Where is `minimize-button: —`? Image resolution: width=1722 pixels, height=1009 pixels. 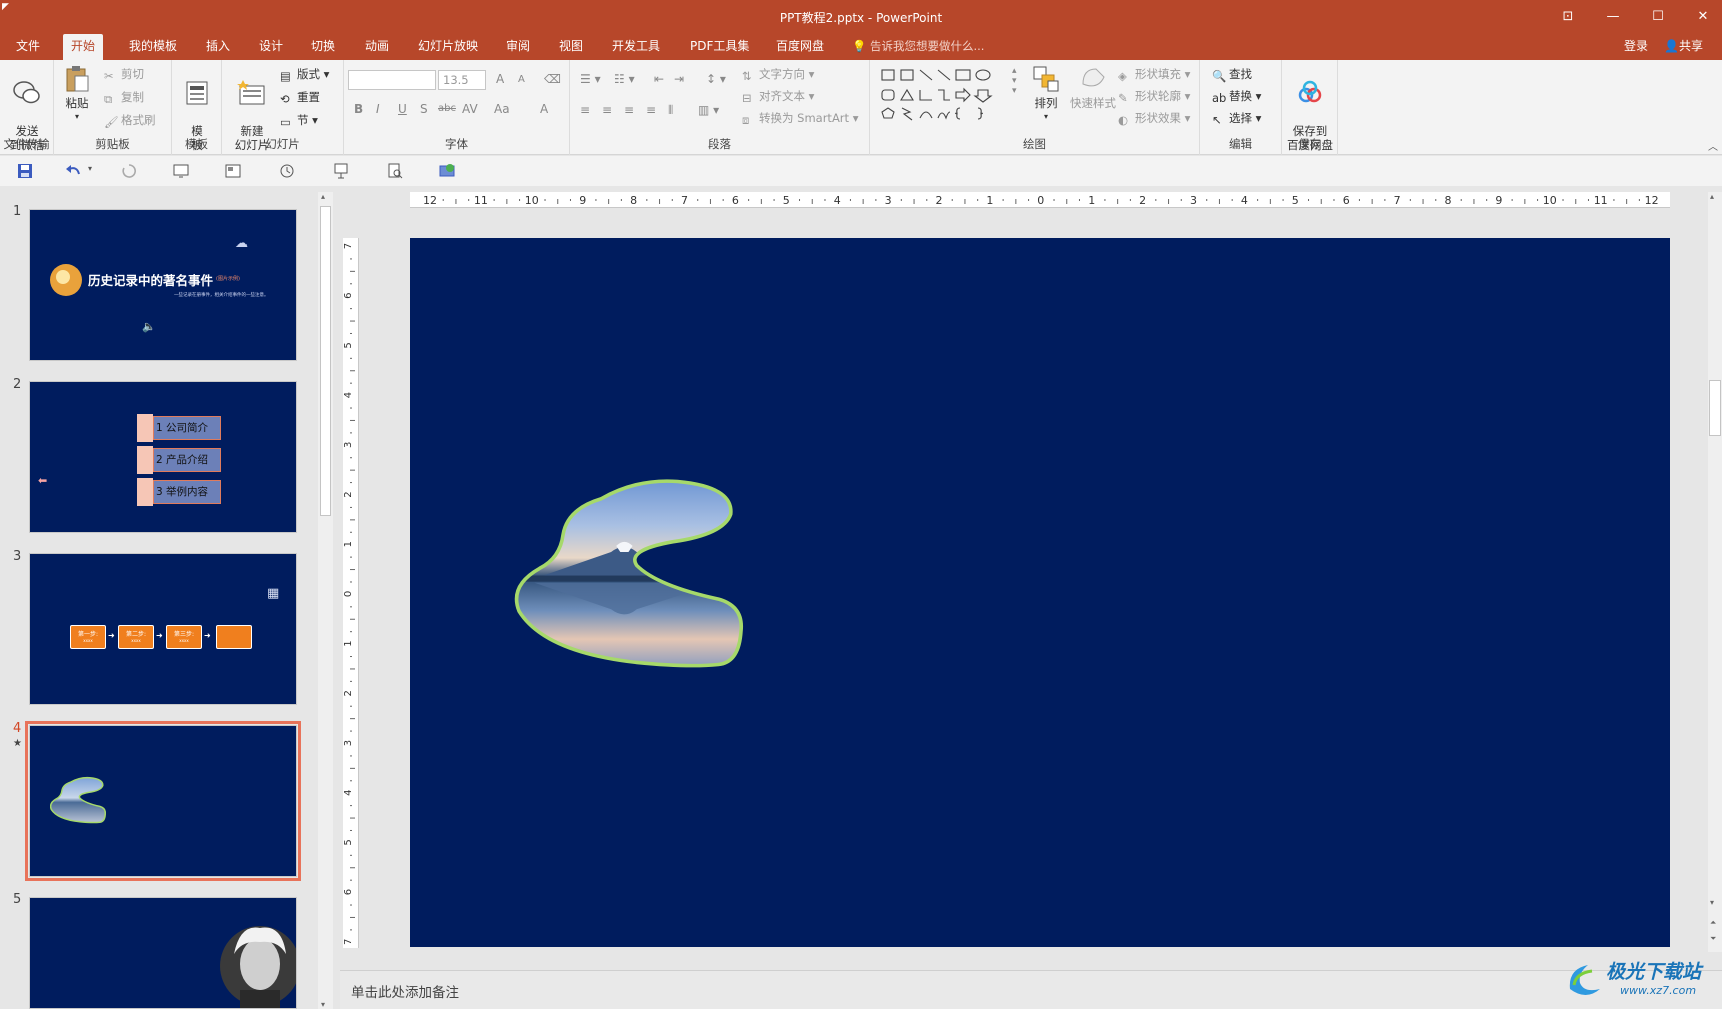 minimize-button: — is located at coordinates (1613, 17).